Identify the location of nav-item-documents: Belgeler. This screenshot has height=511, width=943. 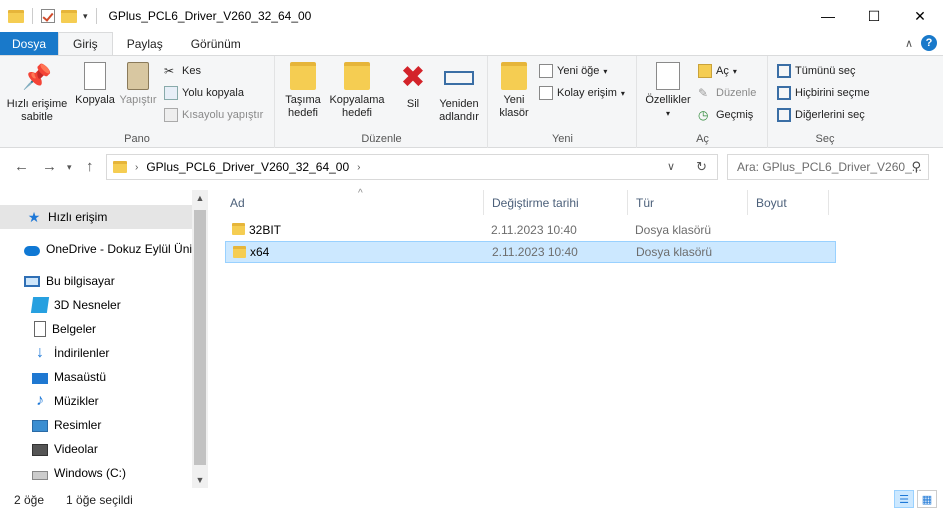
(48, 329).